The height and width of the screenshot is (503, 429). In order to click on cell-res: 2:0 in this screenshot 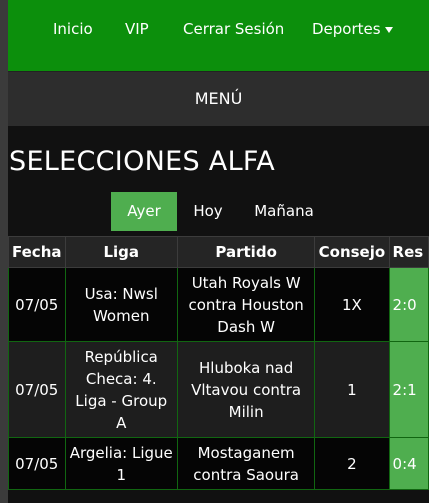, I will do `click(408, 304)`.